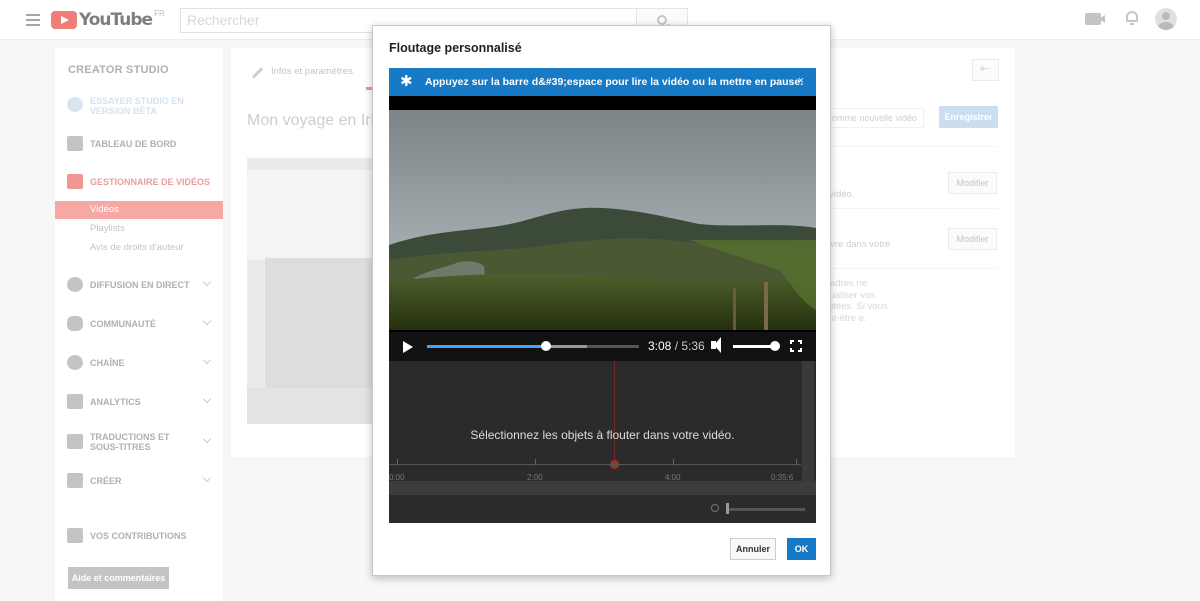 The height and width of the screenshot is (601, 1200). I want to click on timeline-scrollbar, so click(808, 421).